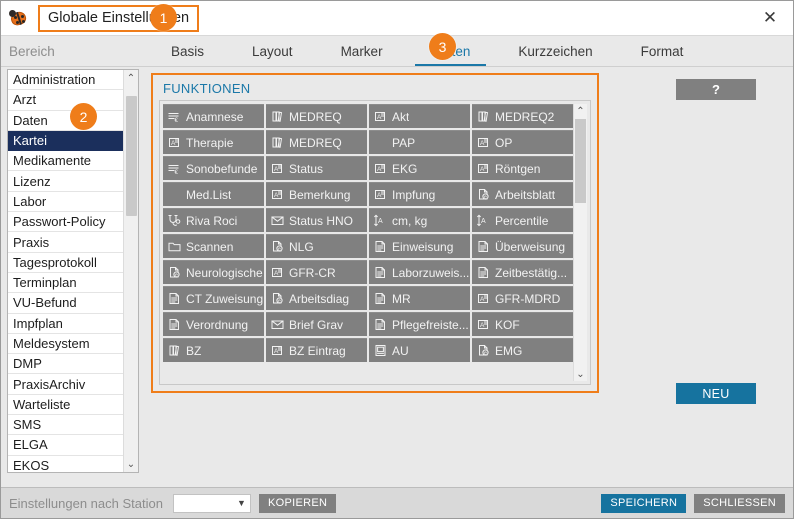 This screenshot has height=519, width=794. What do you see at coordinates (419, 168) in the screenshot?
I see `function-button: A EKG` at bounding box center [419, 168].